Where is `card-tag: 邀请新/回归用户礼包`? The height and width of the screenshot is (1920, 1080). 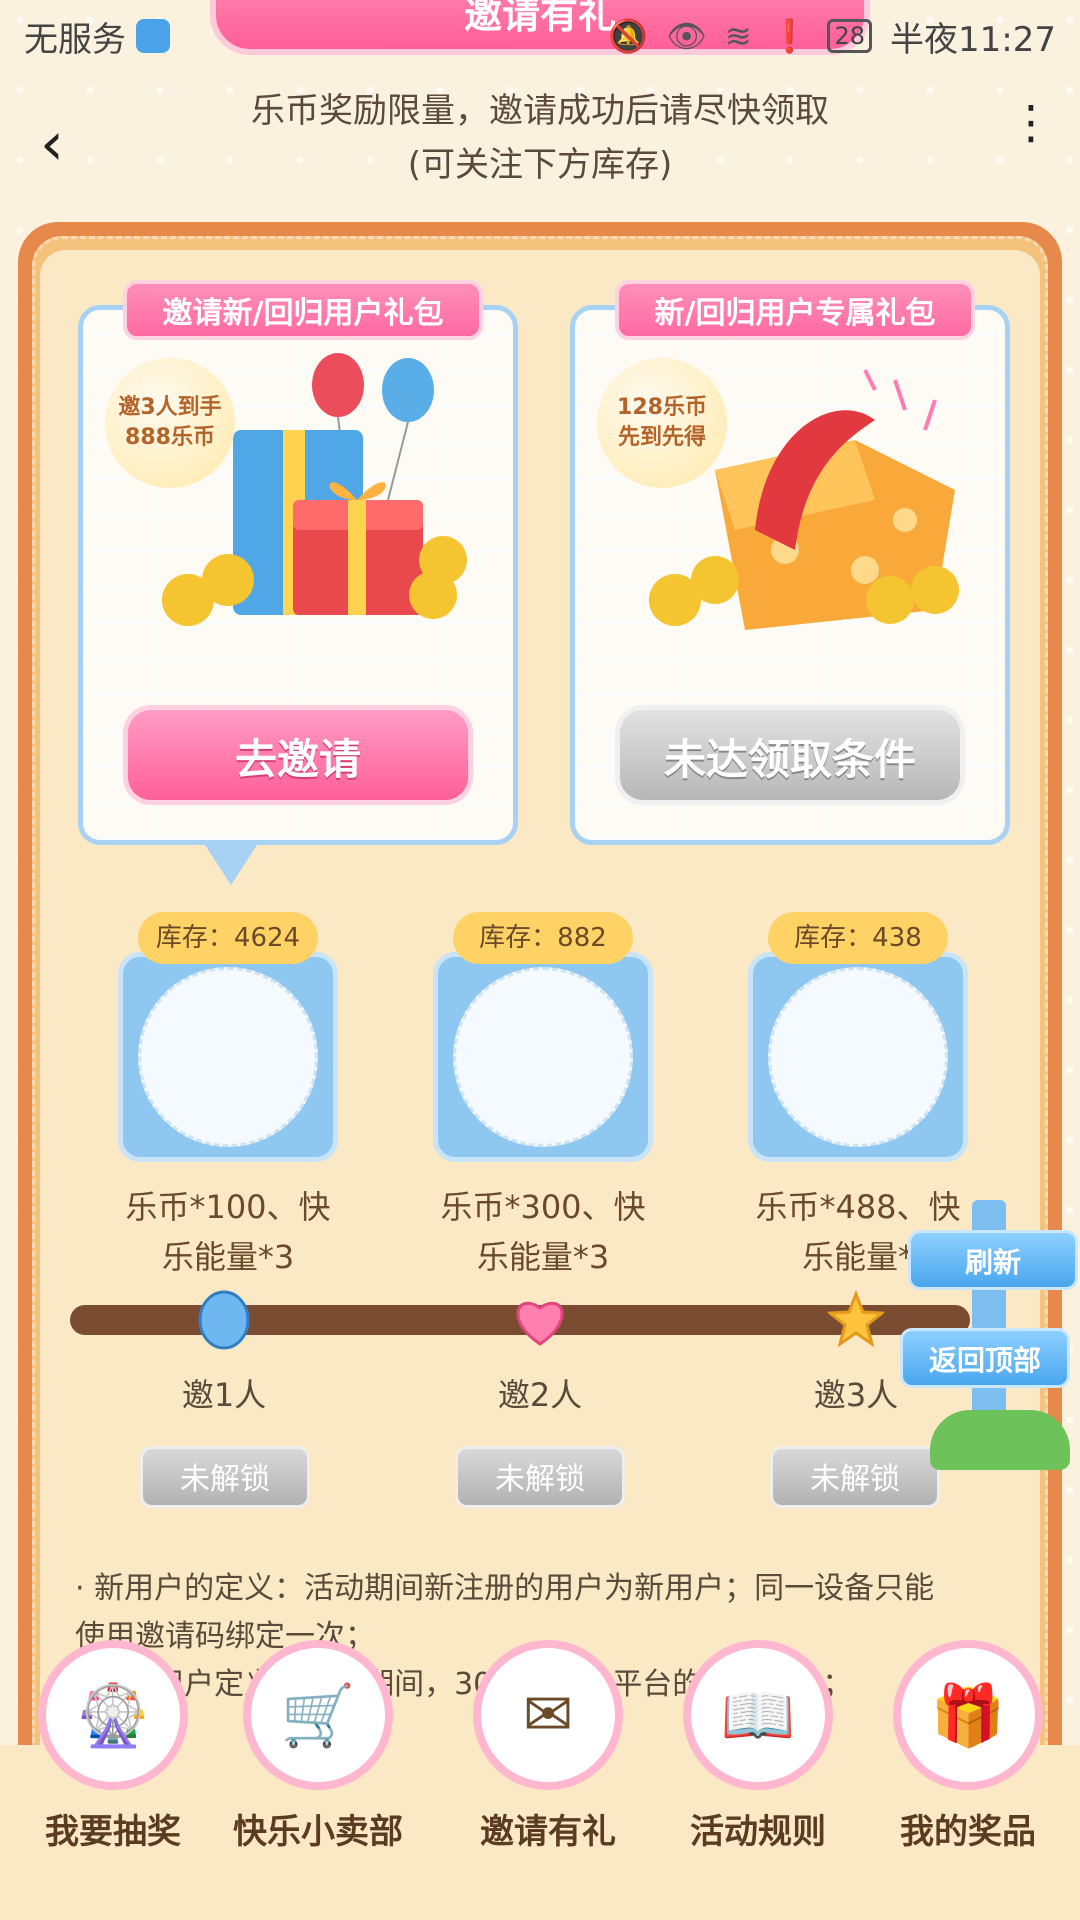
card-tag: 邀请新/回归用户礼包 is located at coordinates (303, 310).